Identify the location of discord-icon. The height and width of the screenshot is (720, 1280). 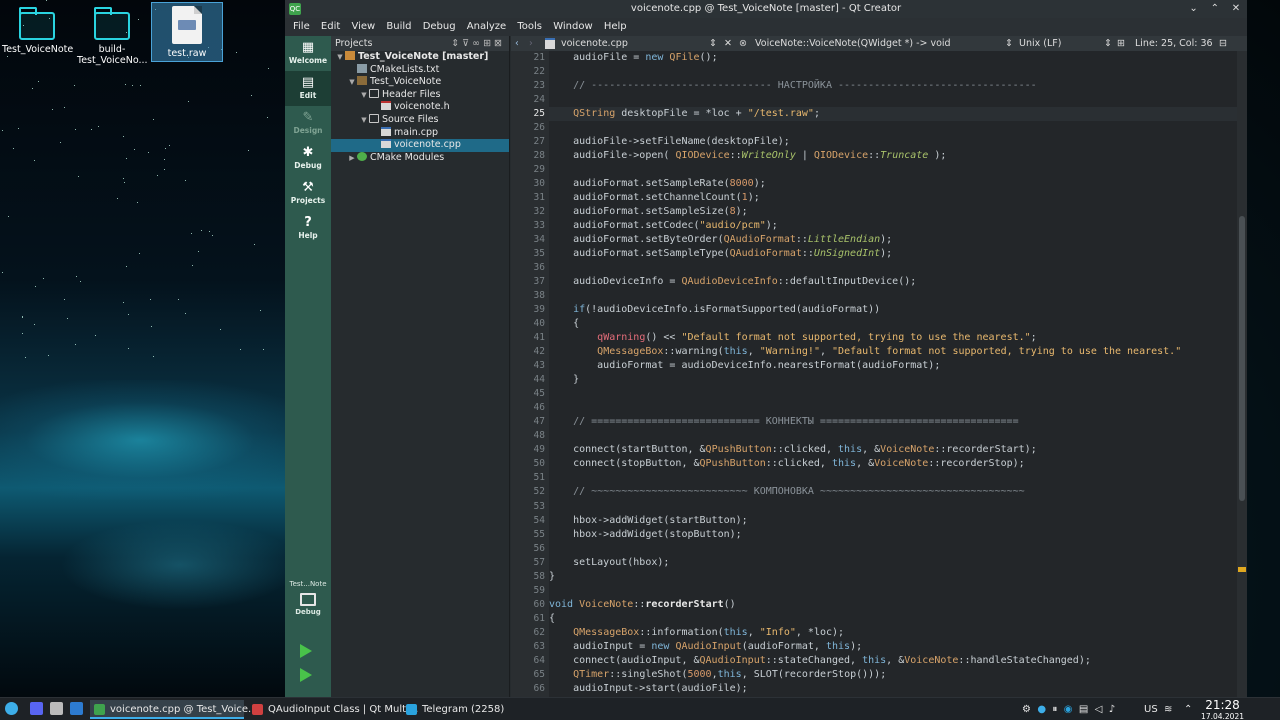
(36, 708).